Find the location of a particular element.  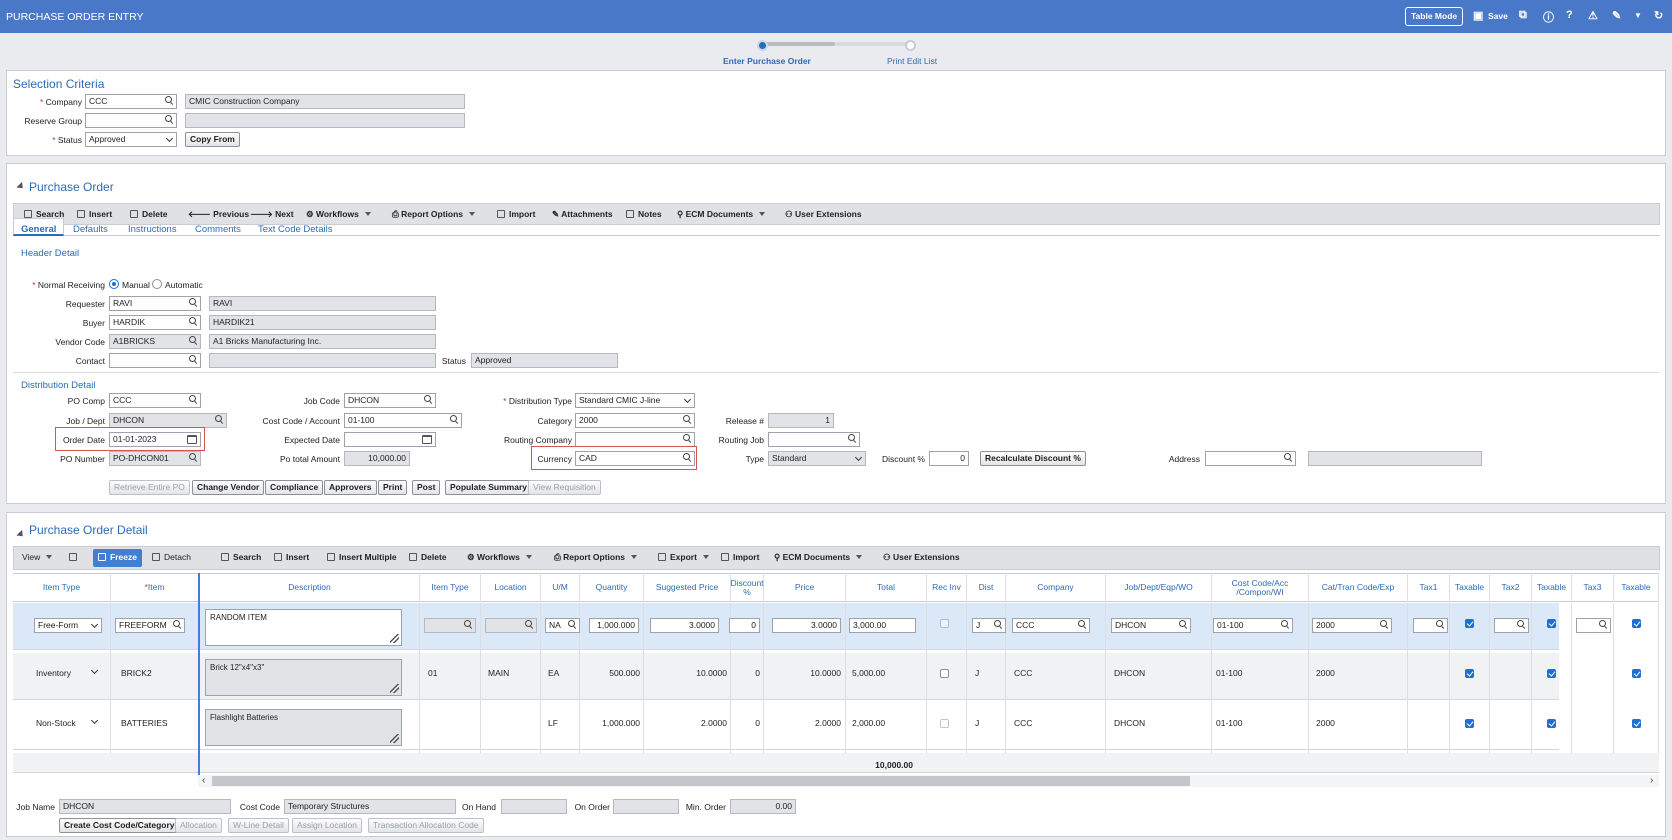

routing-company-input is located at coordinates (635, 439).